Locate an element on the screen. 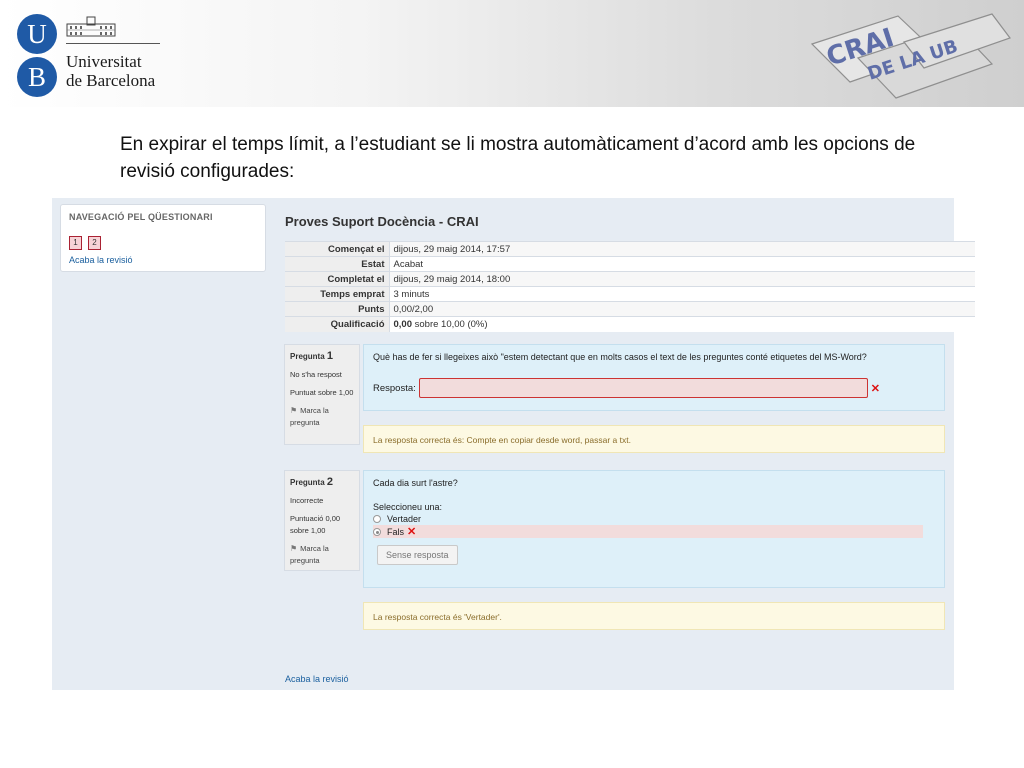 This screenshot has height=768, width=1024. question-1-state: No s'ha respost is located at coordinates (316, 374).